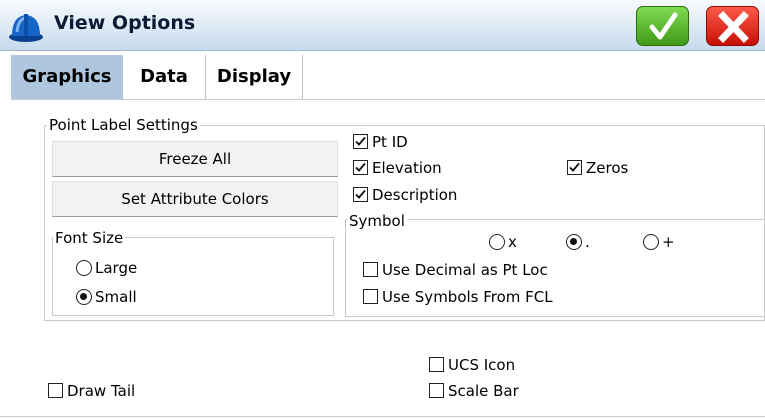 The width and height of the screenshot is (765, 419). Describe the element at coordinates (26, 26) in the screenshot. I see `hard-hat-icon` at that location.